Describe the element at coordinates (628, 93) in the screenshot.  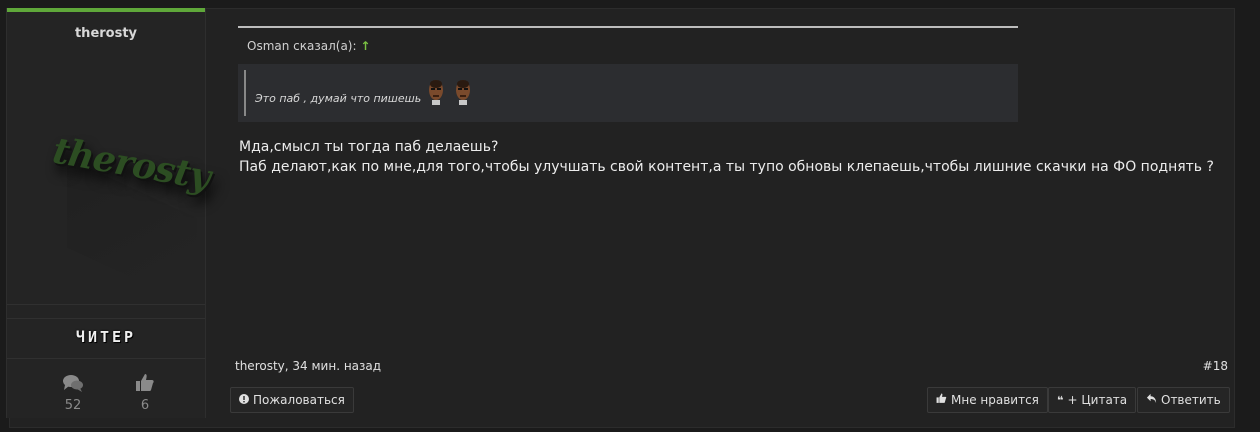
I see `quote-body: Это паб , думай что пишешь` at that location.